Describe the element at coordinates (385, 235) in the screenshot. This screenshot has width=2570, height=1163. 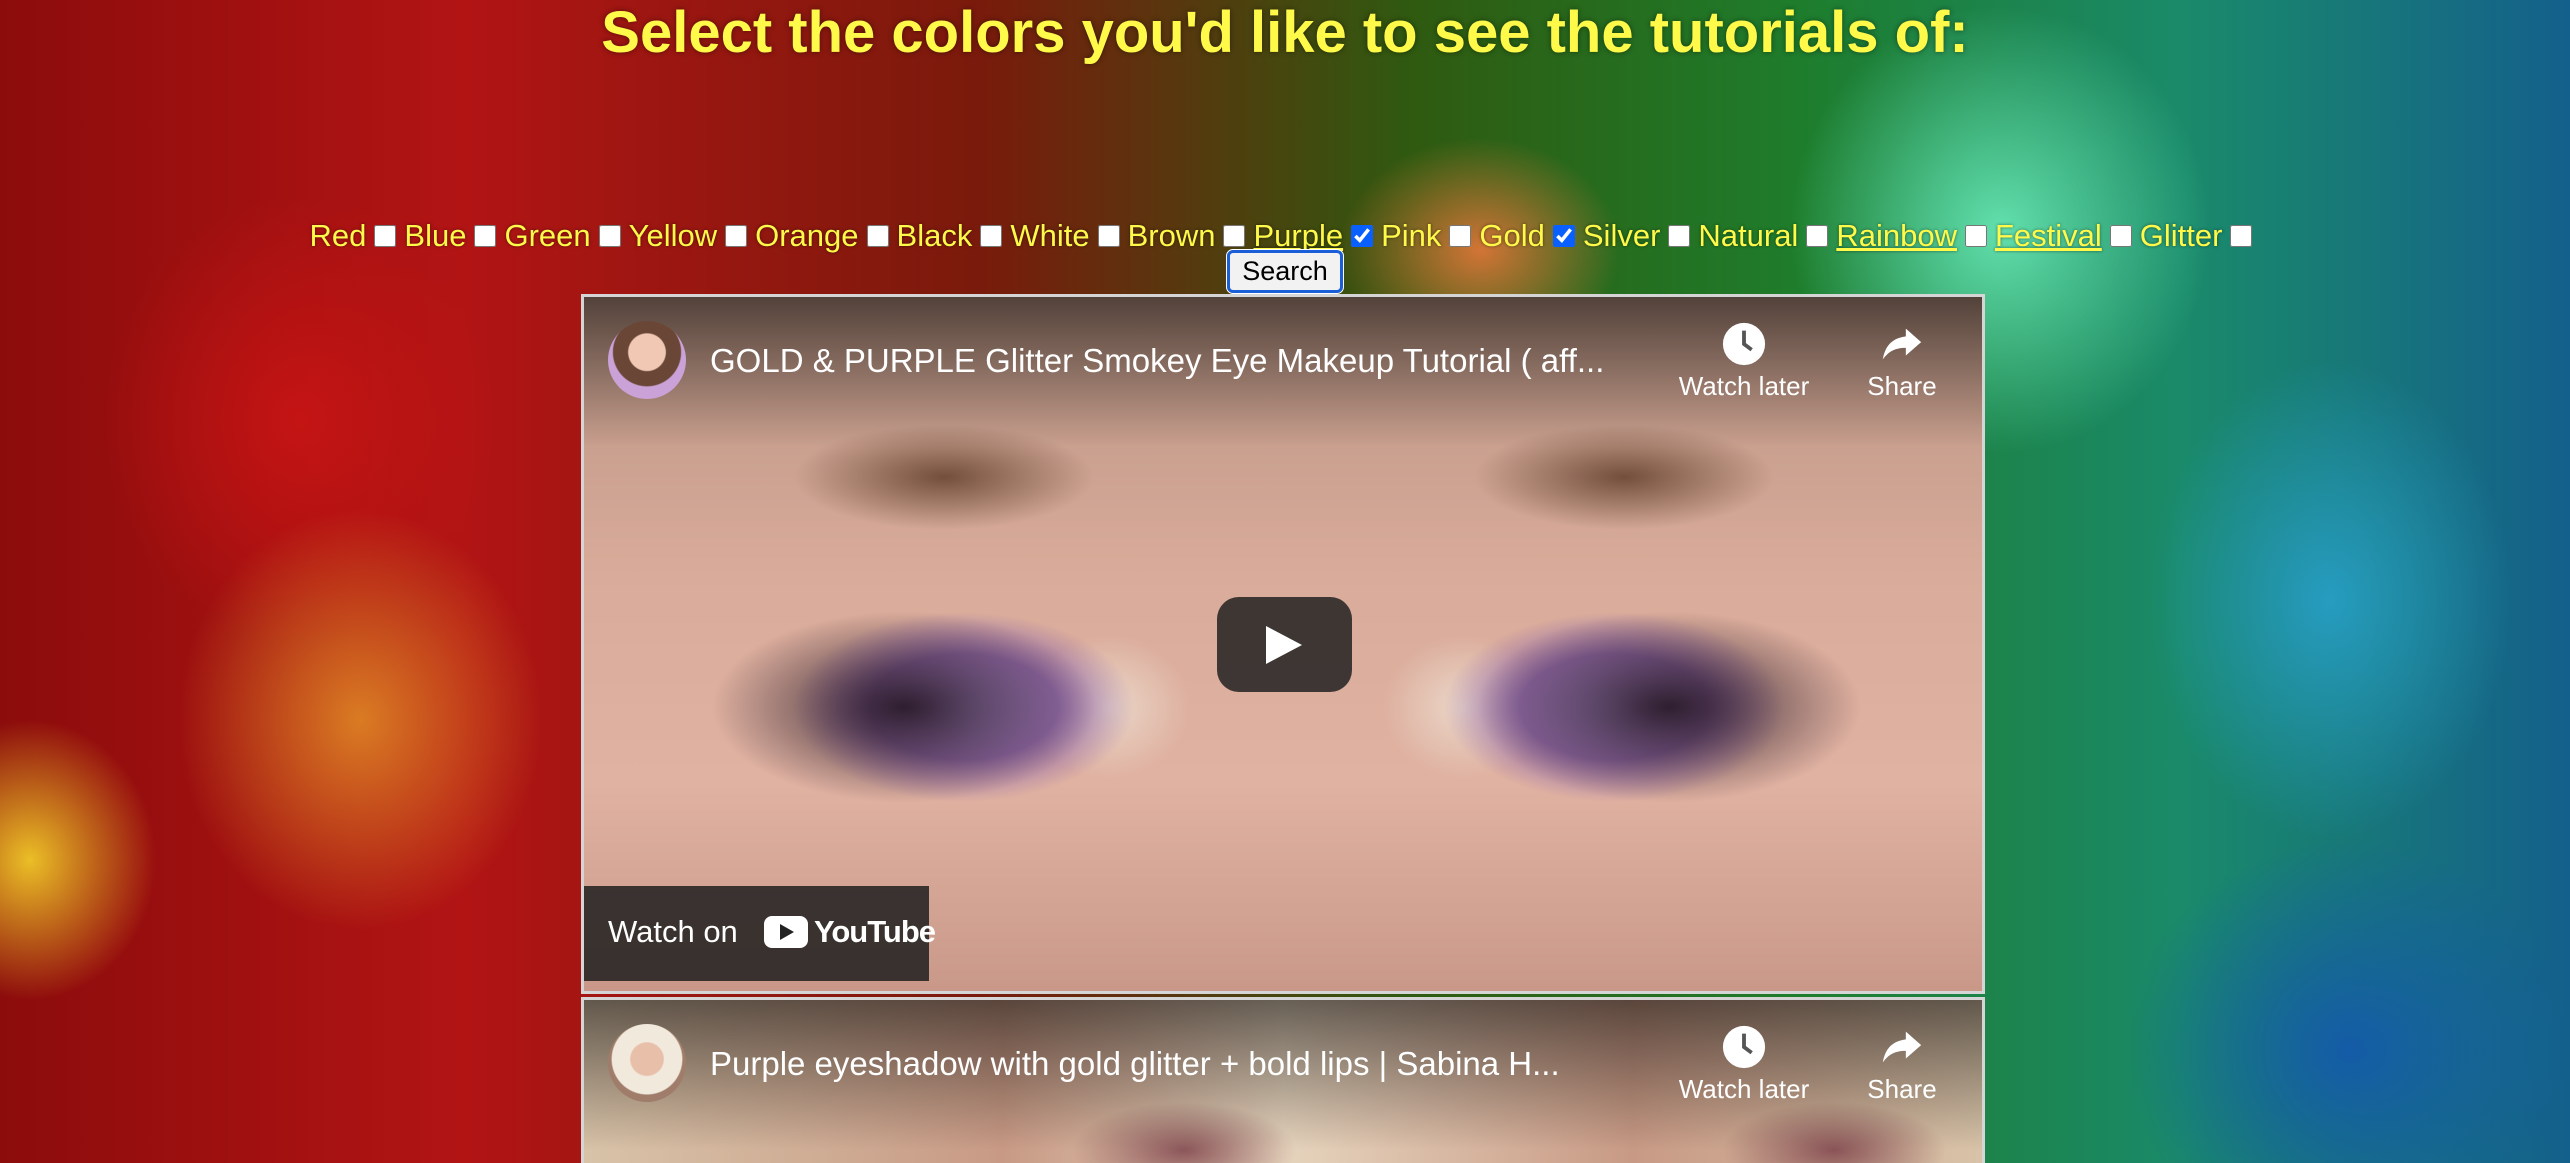
I see `checkbox-red` at that location.